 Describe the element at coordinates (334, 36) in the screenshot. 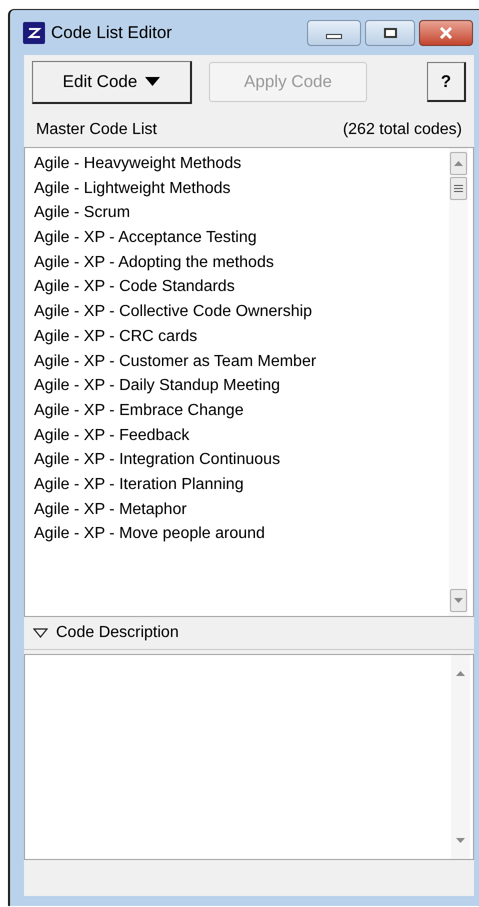

I see `minimize-icon` at that location.